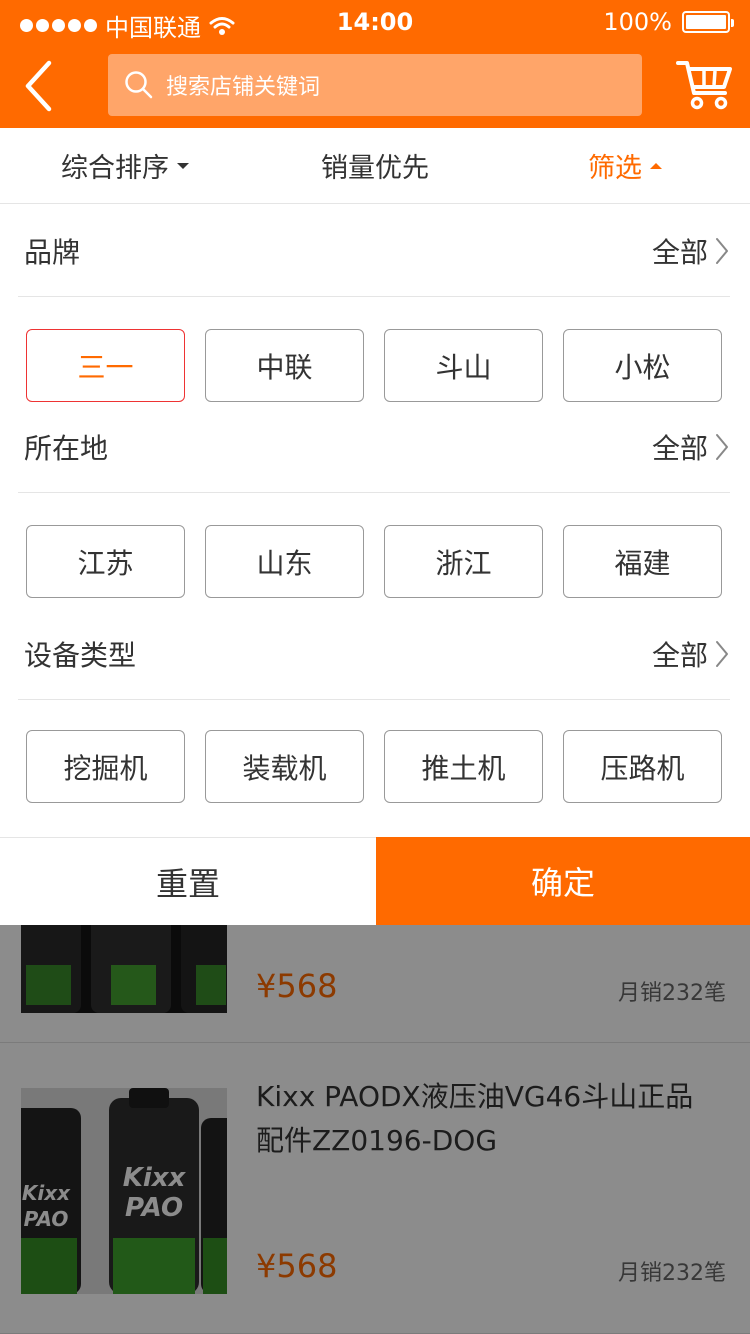 Image resolution: width=750 pixels, height=1334 pixels. Describe the element at coordinates (679, 448) in the screenshot. I see `location-all-label: 全部` at that location.